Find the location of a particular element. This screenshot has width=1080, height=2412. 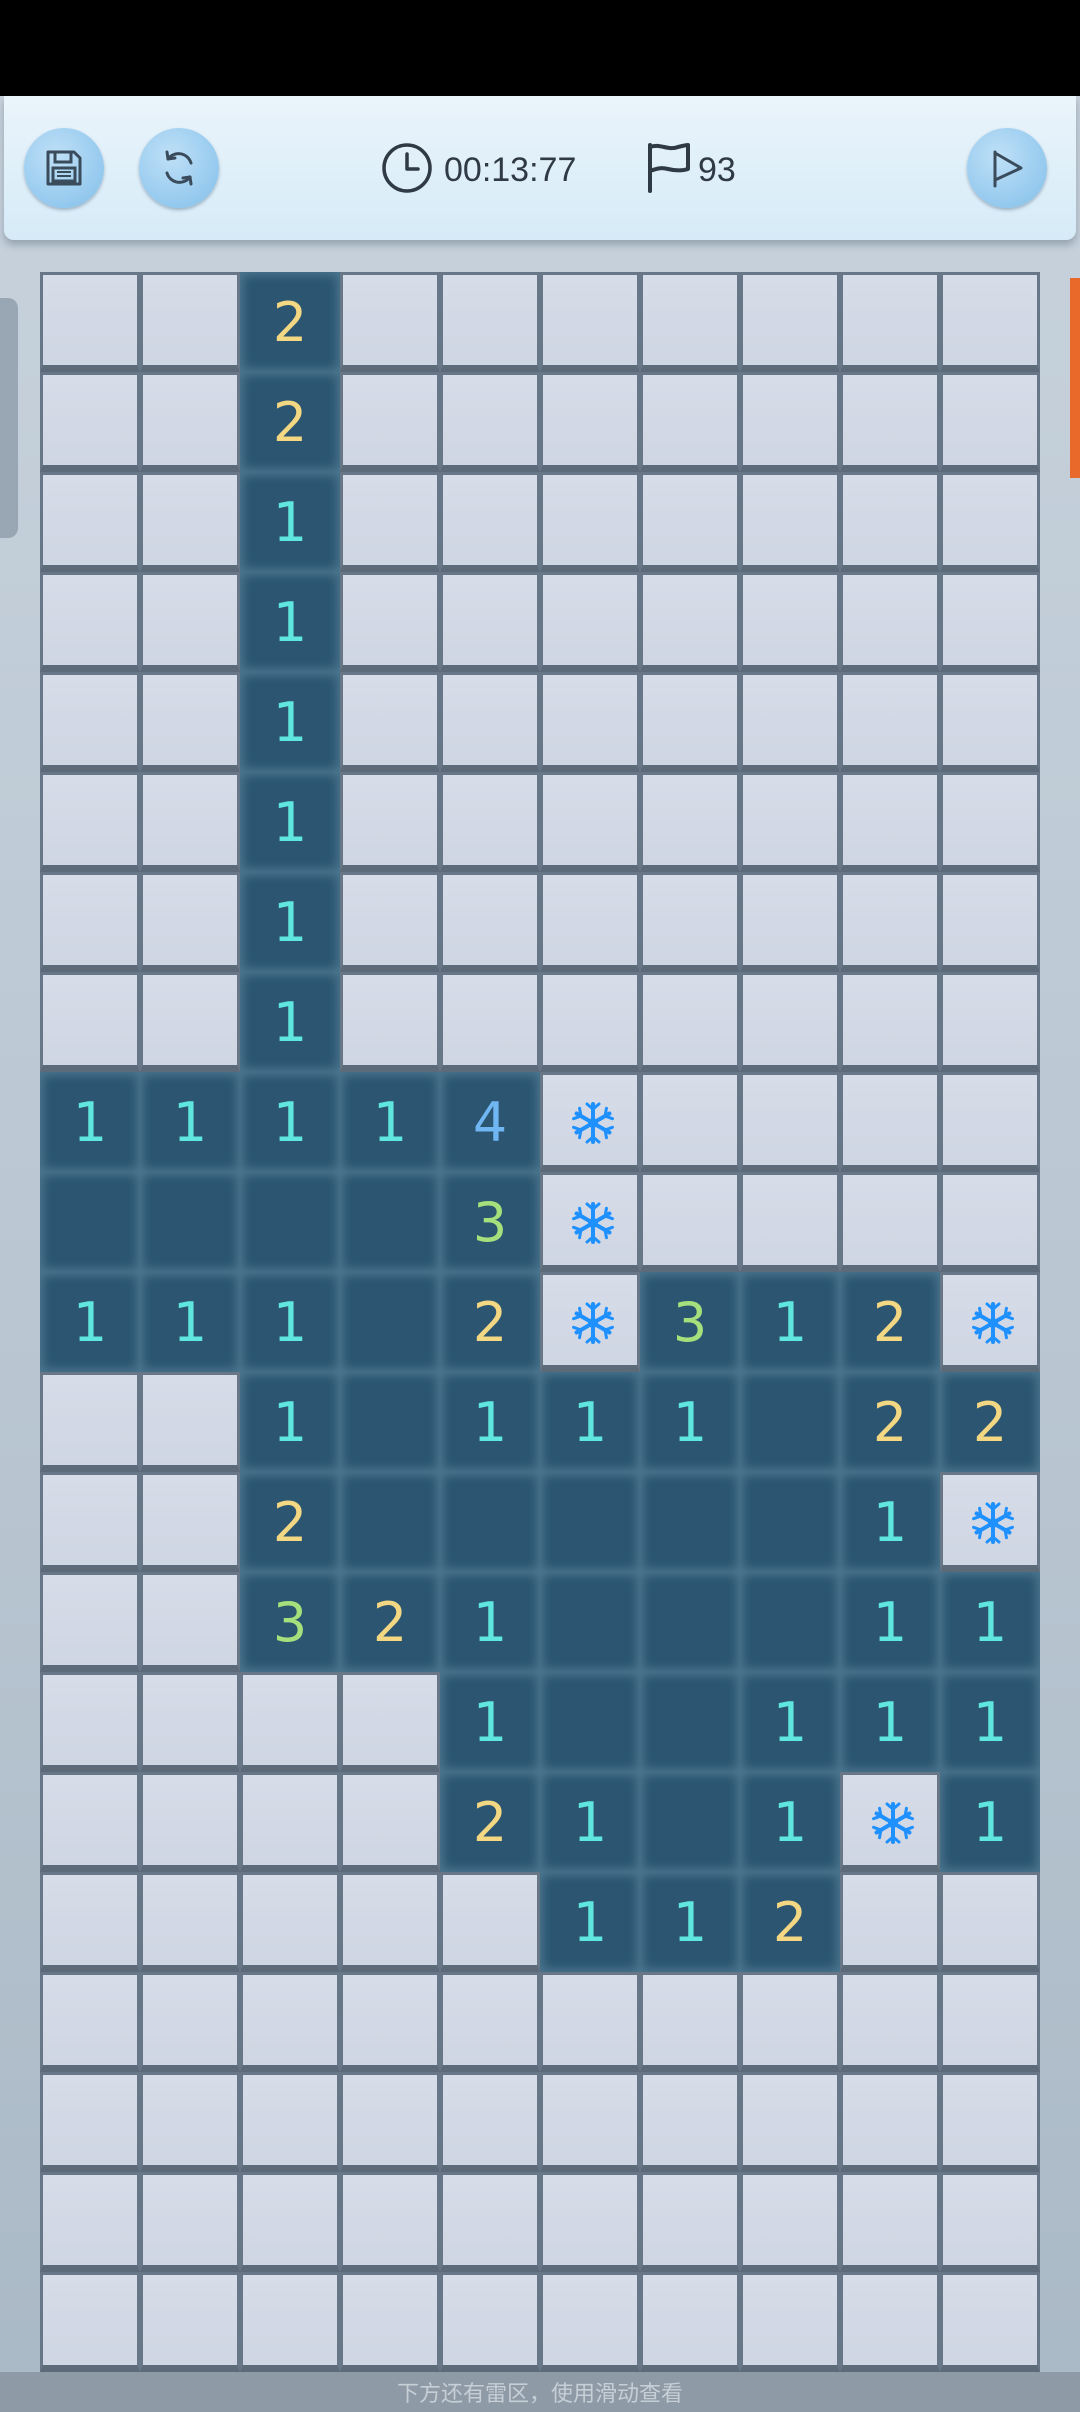

side-drawer-handle is located at coordinates (9, 418).